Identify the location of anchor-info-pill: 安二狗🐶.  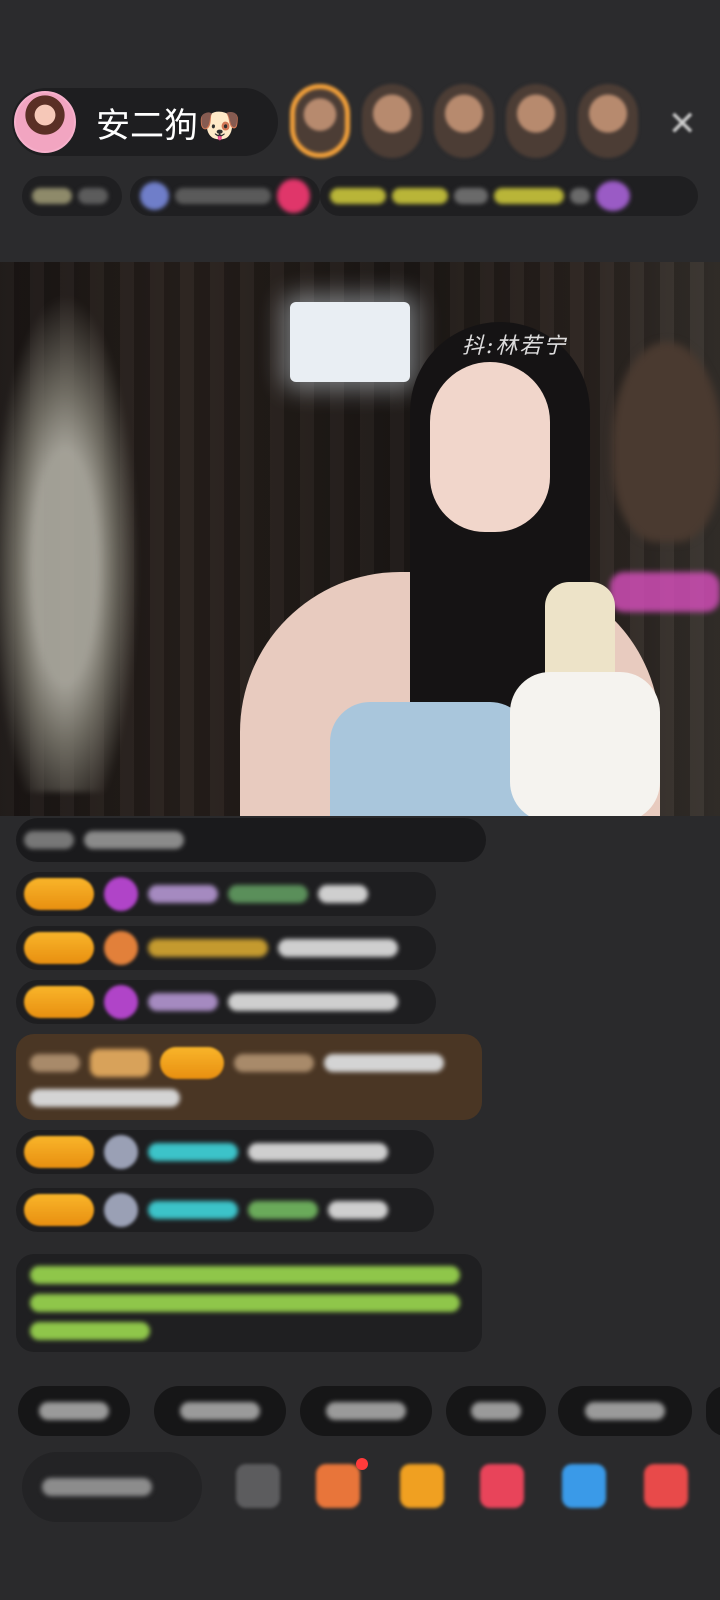
(145, 122).